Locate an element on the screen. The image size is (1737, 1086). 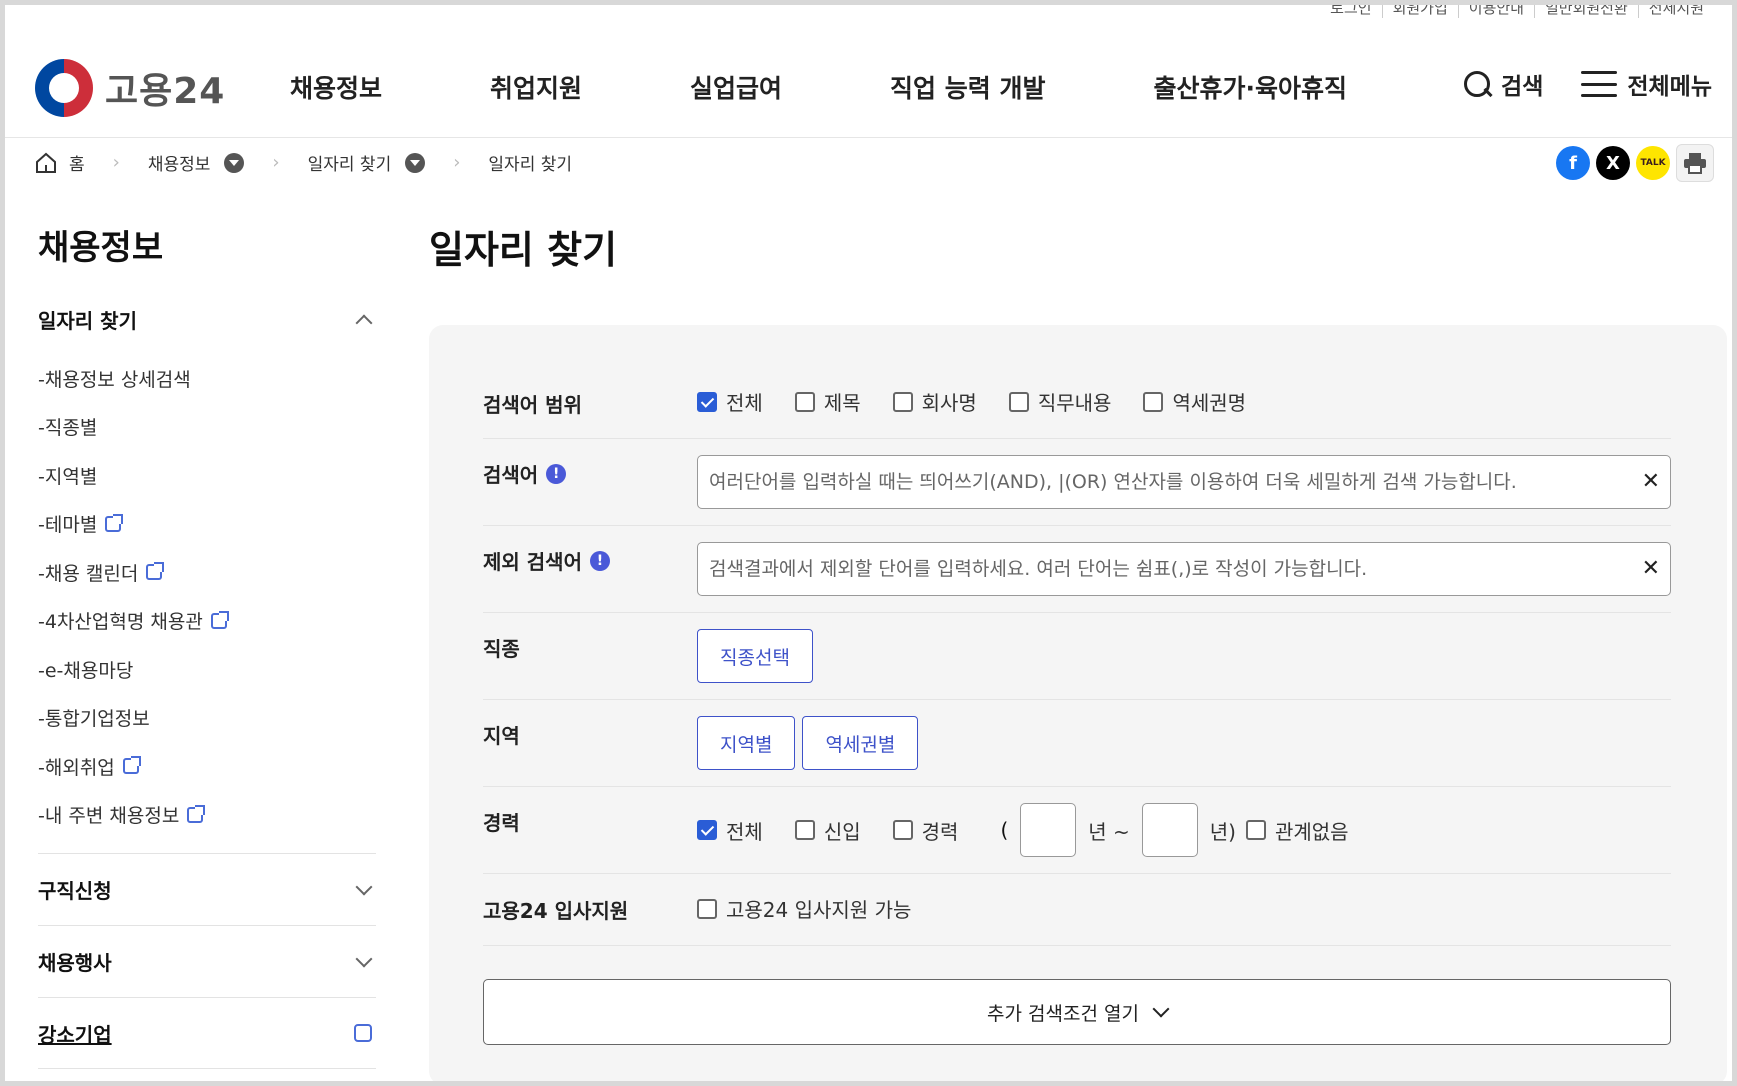
sidebar-item-label: -테마별 is located at coordinates (68, 525).